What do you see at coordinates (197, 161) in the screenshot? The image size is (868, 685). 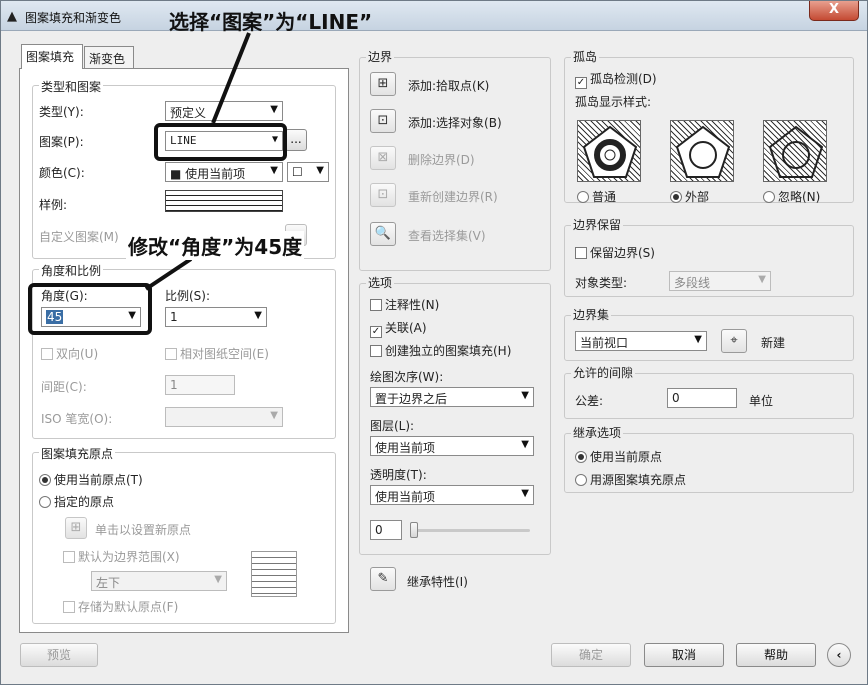 I see `annotation-arrows` at bounding box center [197, 161].